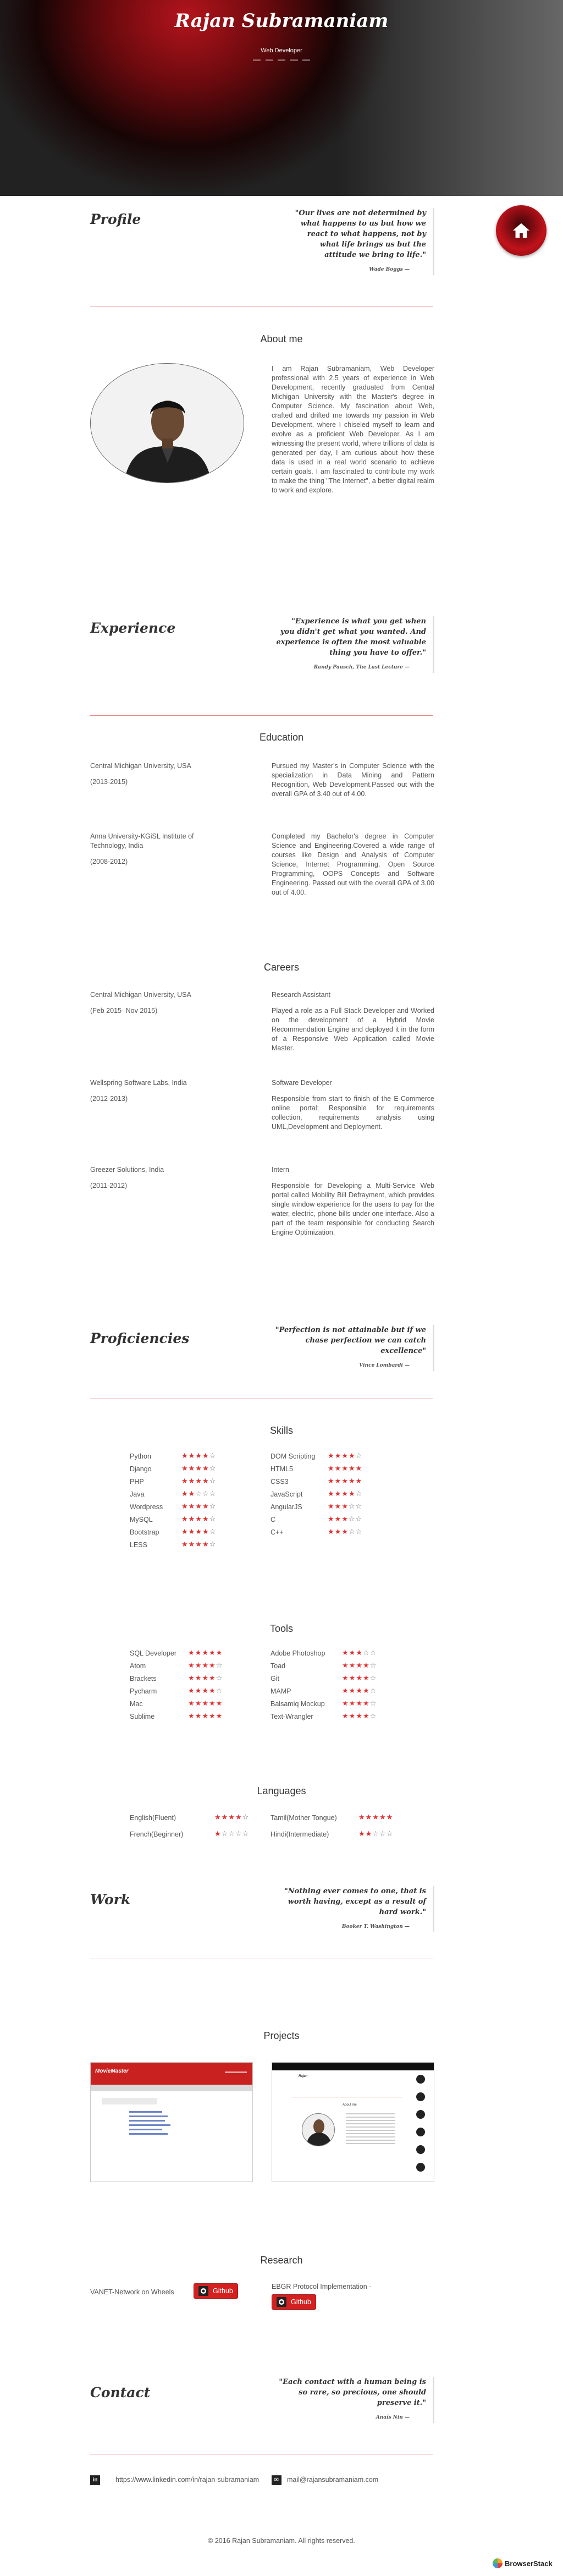 This screenshot has height=2576, width=563. What do you see at coordinates (196, 1667) in the screenshot?
I see `rating-row: Atom ★★★★☆` at bounding box center [196, 1667].